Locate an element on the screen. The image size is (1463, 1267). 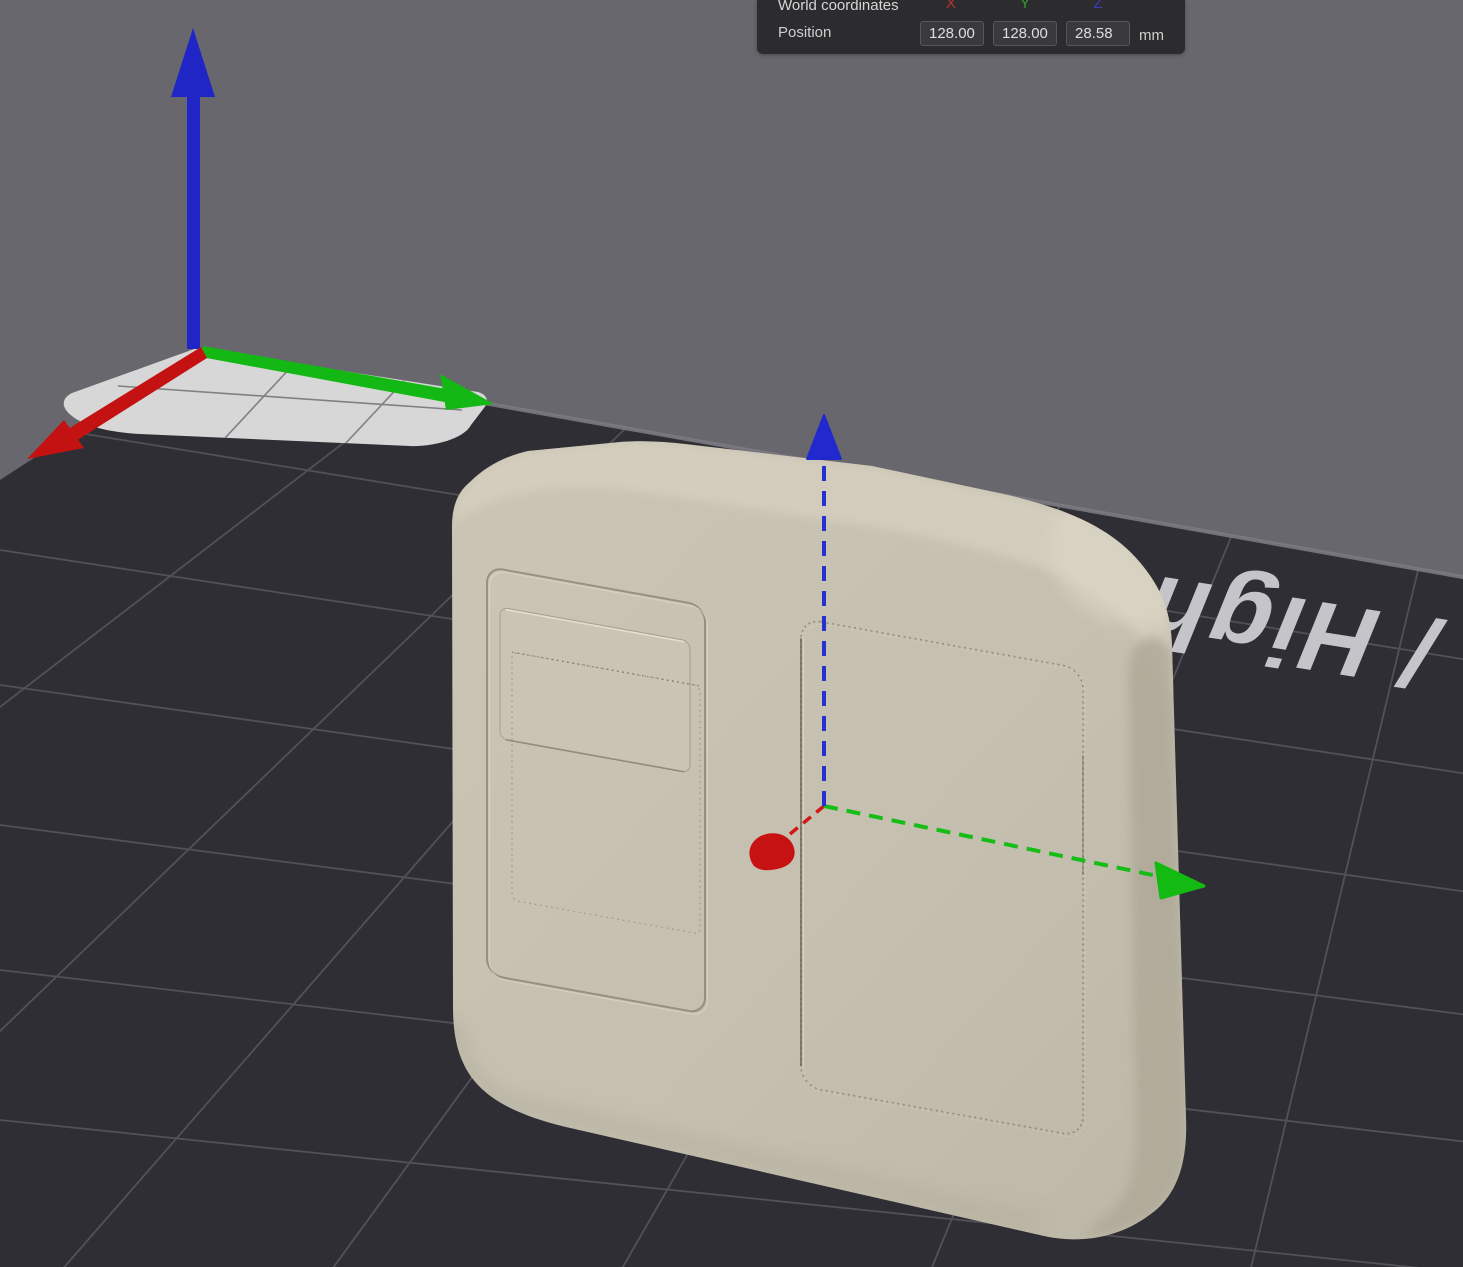
position-row-label: Position is located at coordinates (805, 32).